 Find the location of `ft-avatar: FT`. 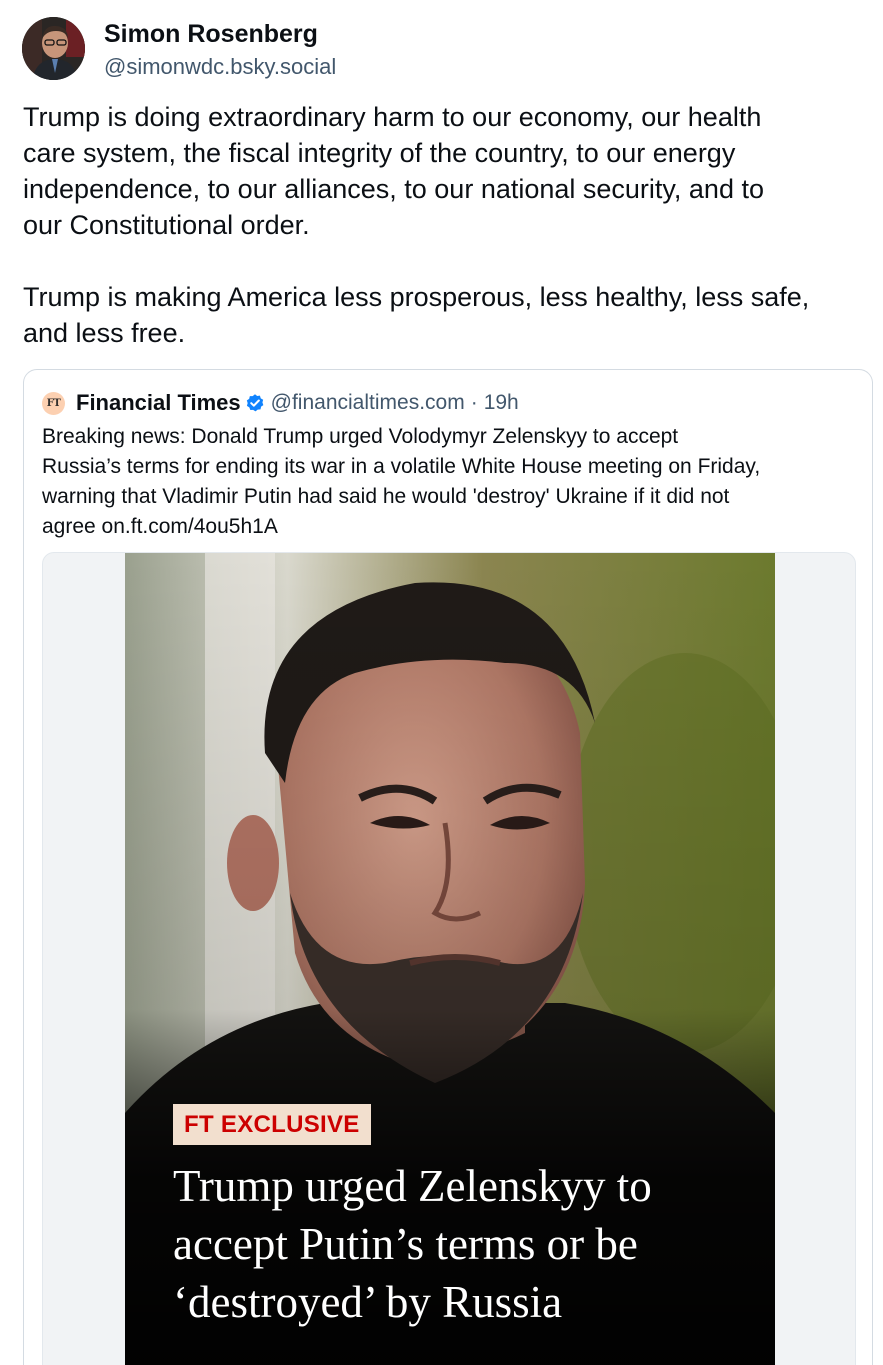

ft-avatar: FT is located at coordinates (53, 403).